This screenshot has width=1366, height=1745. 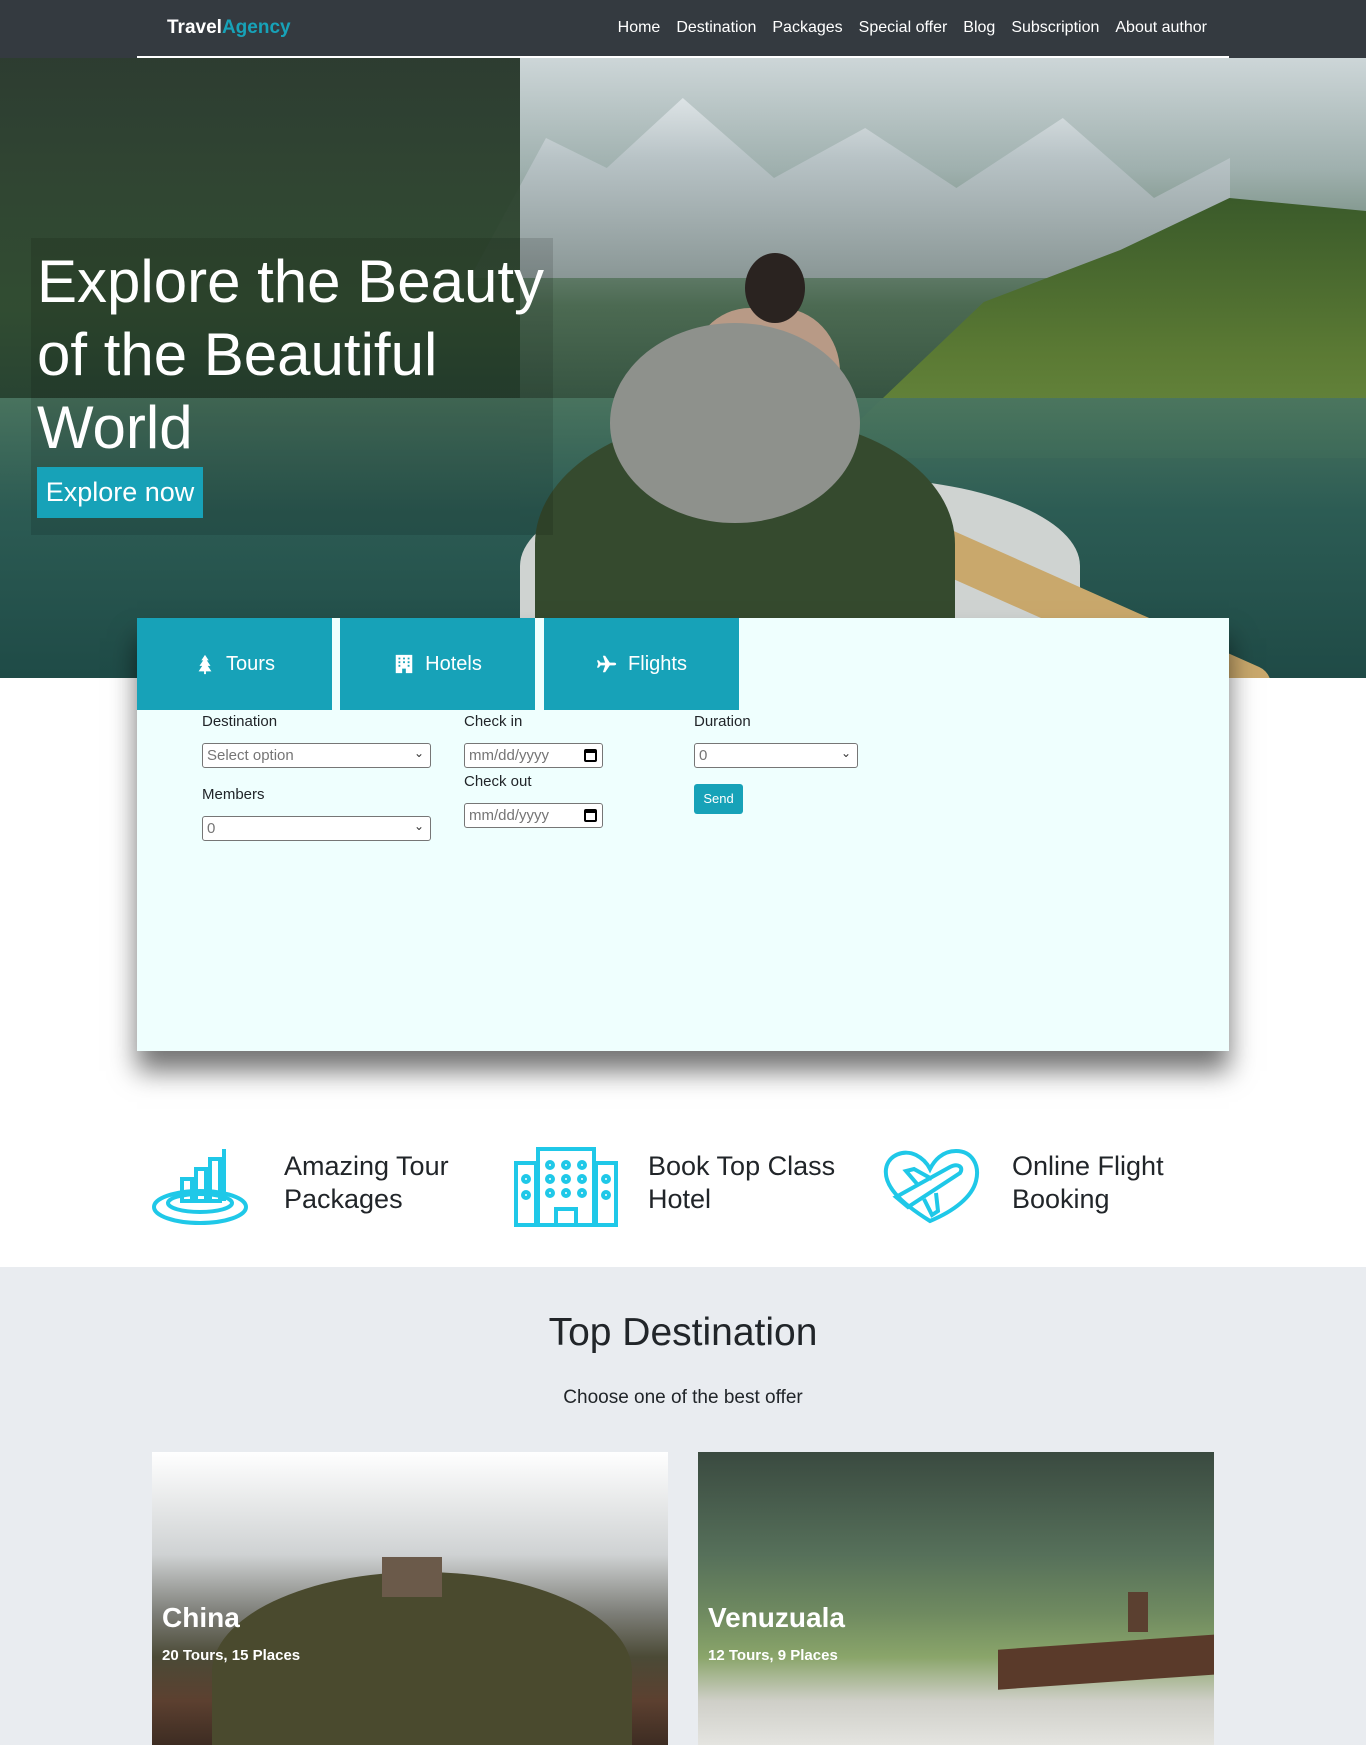 I want to click on hero-mountain, so click(x=850, y=188).